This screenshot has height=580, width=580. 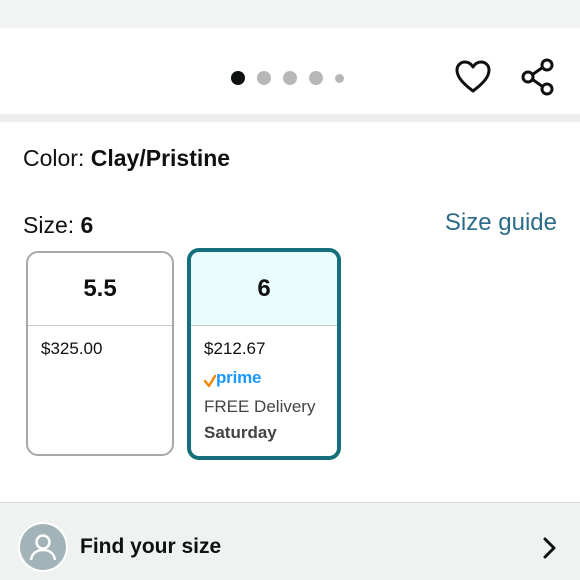 I want to click on color-label: Color:, so click(x=54, y=158).